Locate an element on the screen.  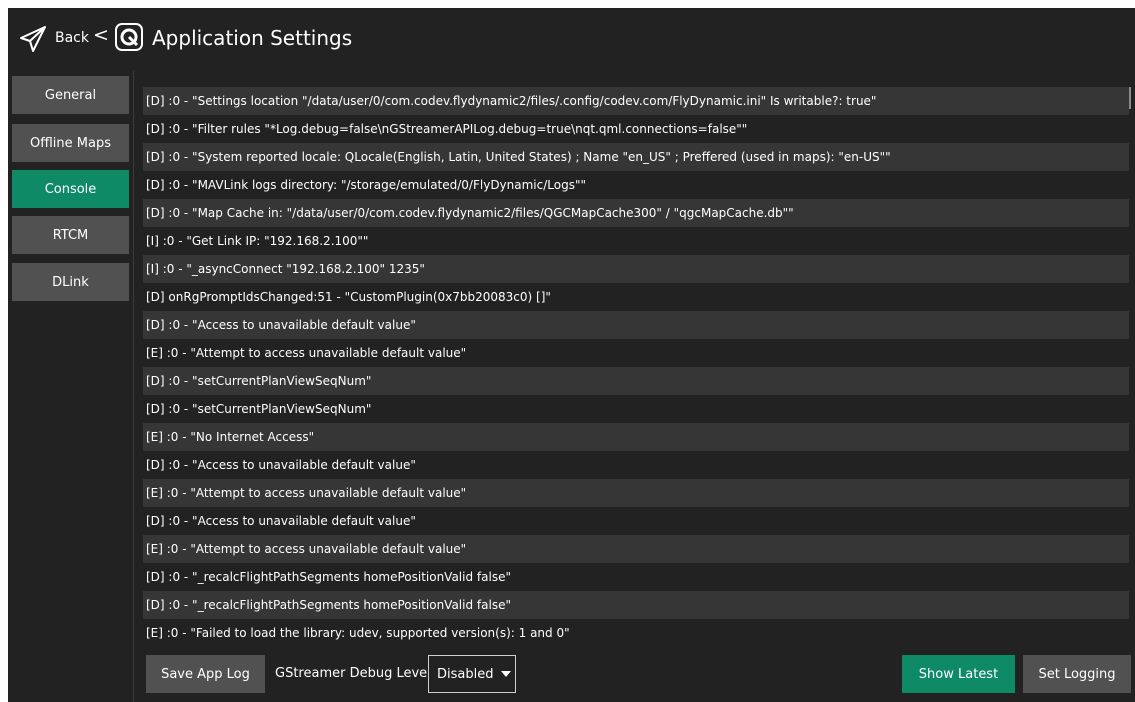
log-line: [I] :0 - "Get Link IP: "192.168.2.100"" is located at coordinates (257, 241).